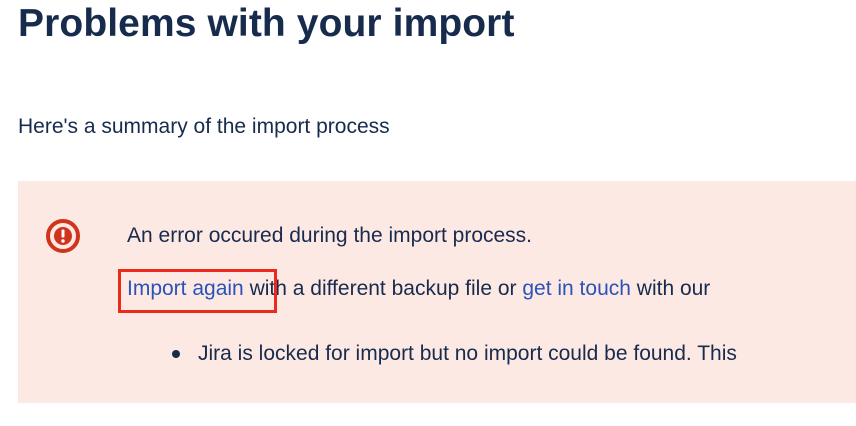 The width and height of the screenshot is (856, 426). I want to click on import-again-link: Import again, so click(185, 288).